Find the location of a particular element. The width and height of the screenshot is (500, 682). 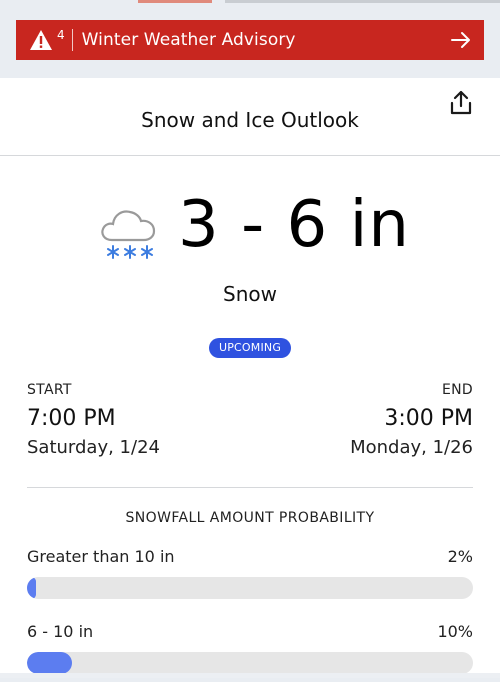

end-date: Monday, 1/26 is located at coordinates (411, 447).